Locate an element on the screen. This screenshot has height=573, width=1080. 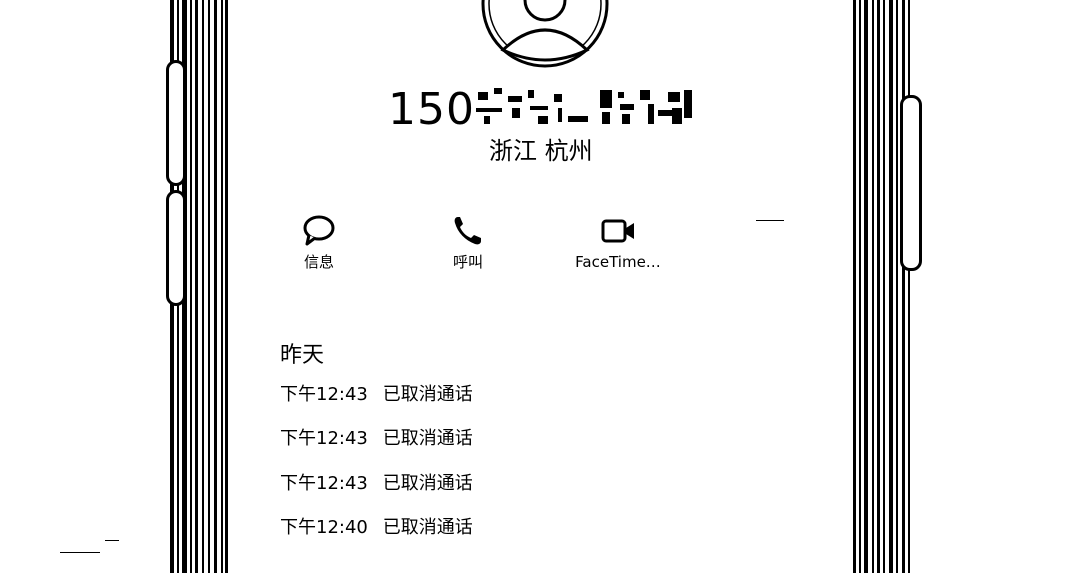
contact-location: 浙江 杭州 is located at coordinates (541, 151).